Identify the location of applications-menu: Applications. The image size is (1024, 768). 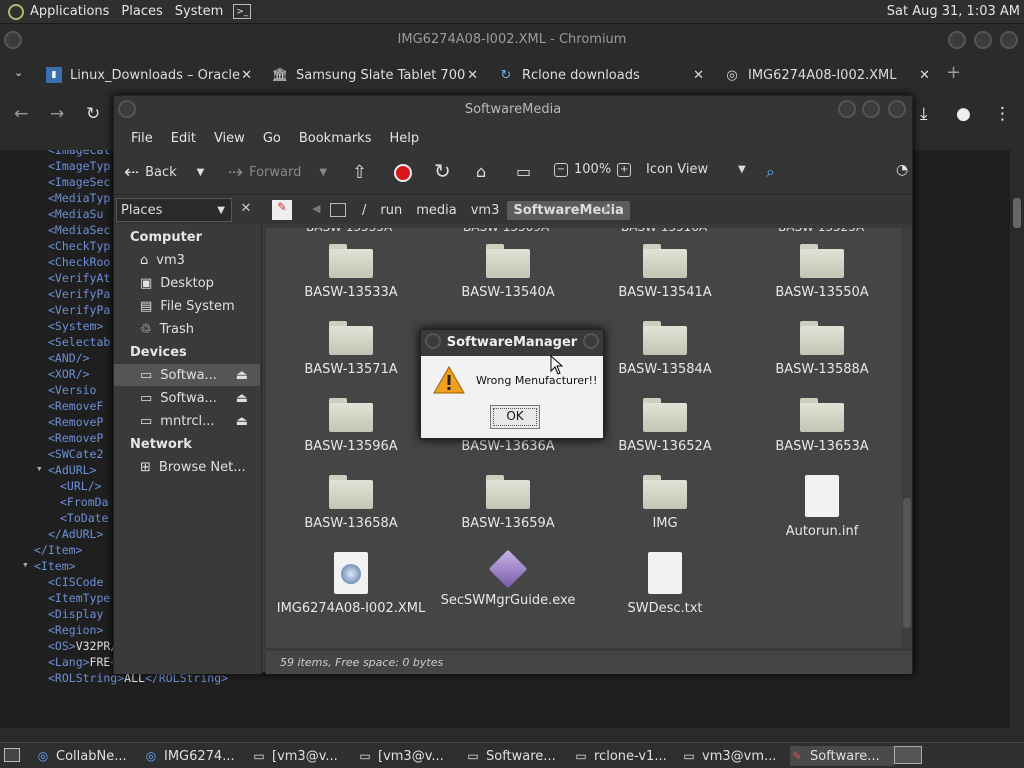
(69, 11).